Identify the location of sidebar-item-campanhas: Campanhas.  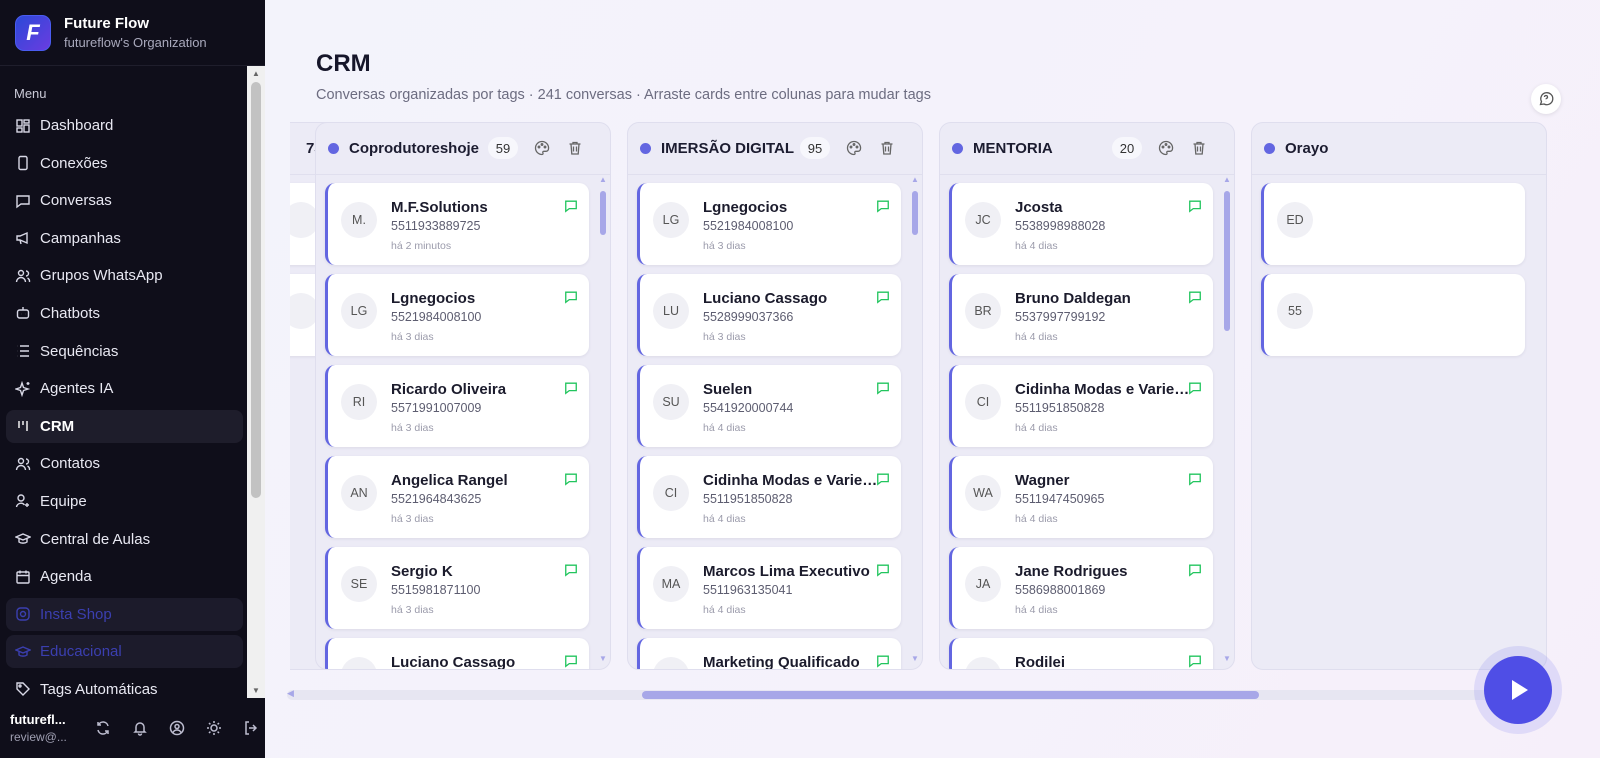
(124, 238).